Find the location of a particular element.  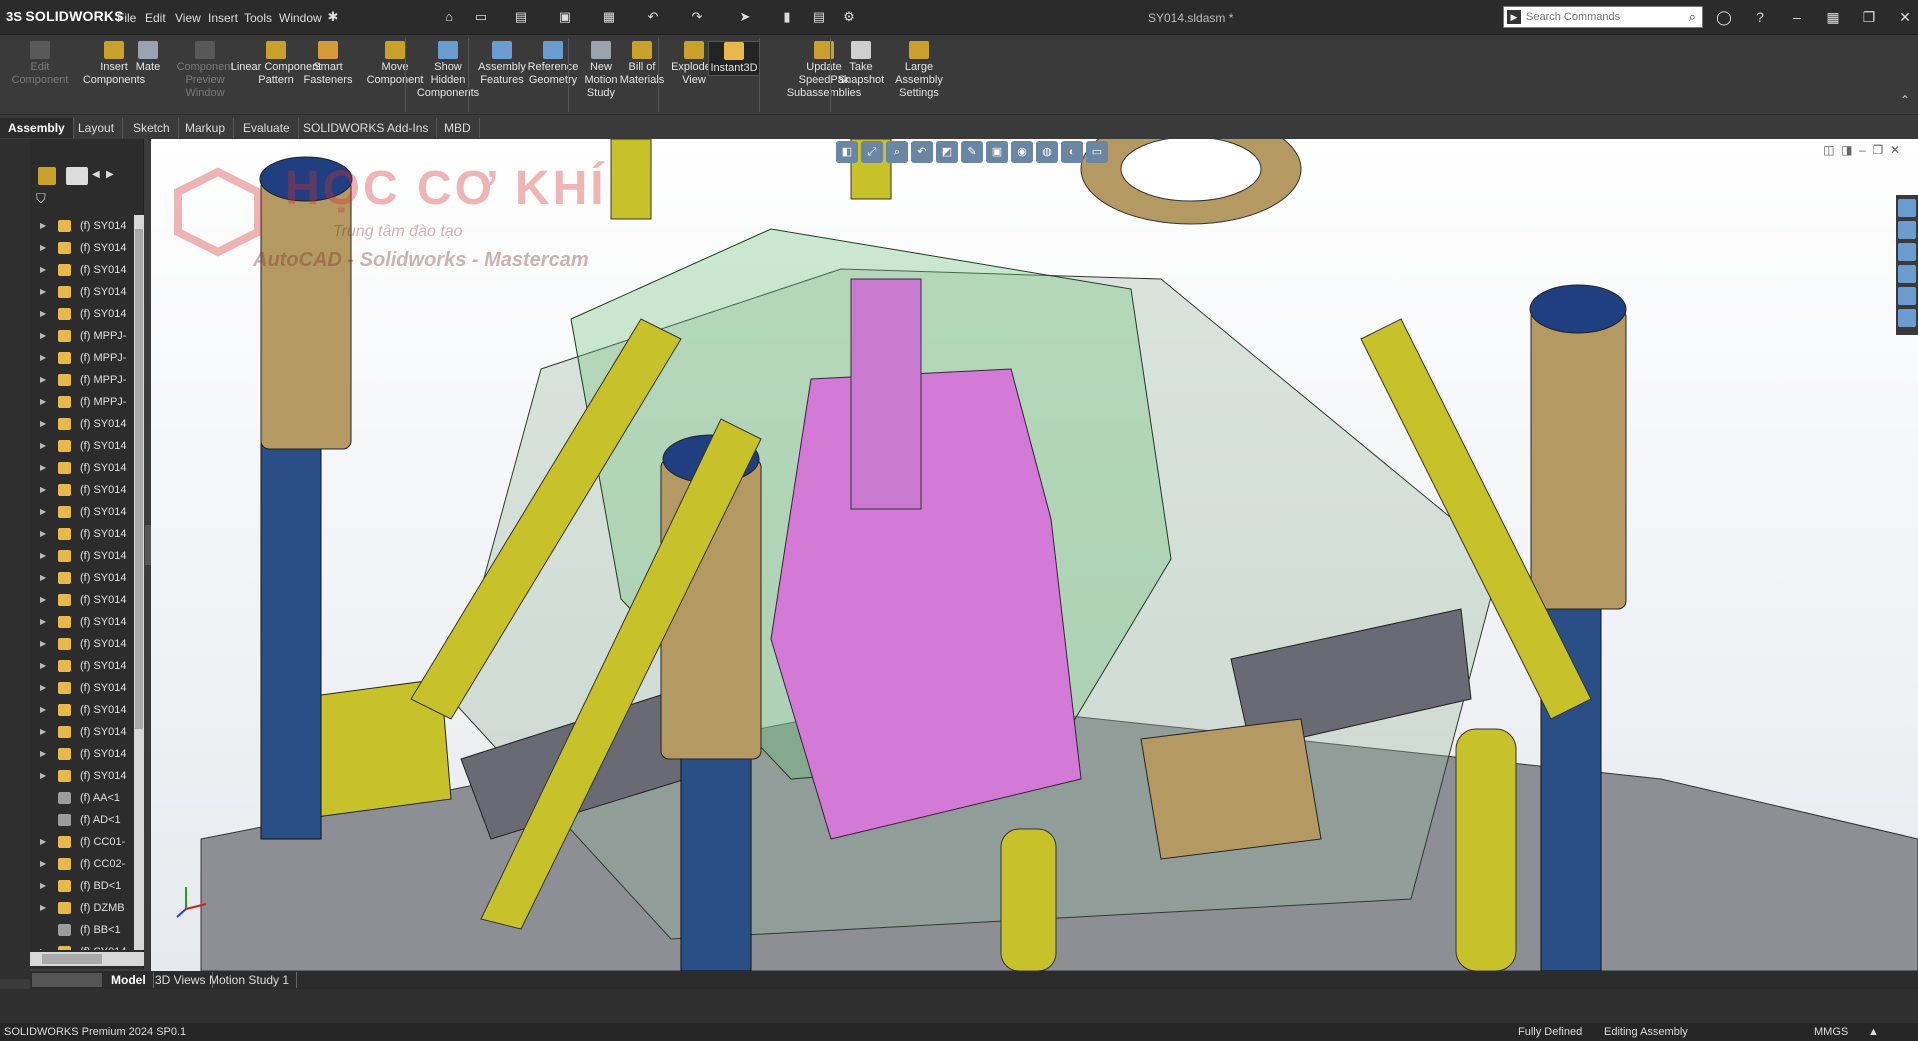

tab-solidworks-add-ins: SOLIDWORKS Add-Ins is located at coordinates (366, 128).